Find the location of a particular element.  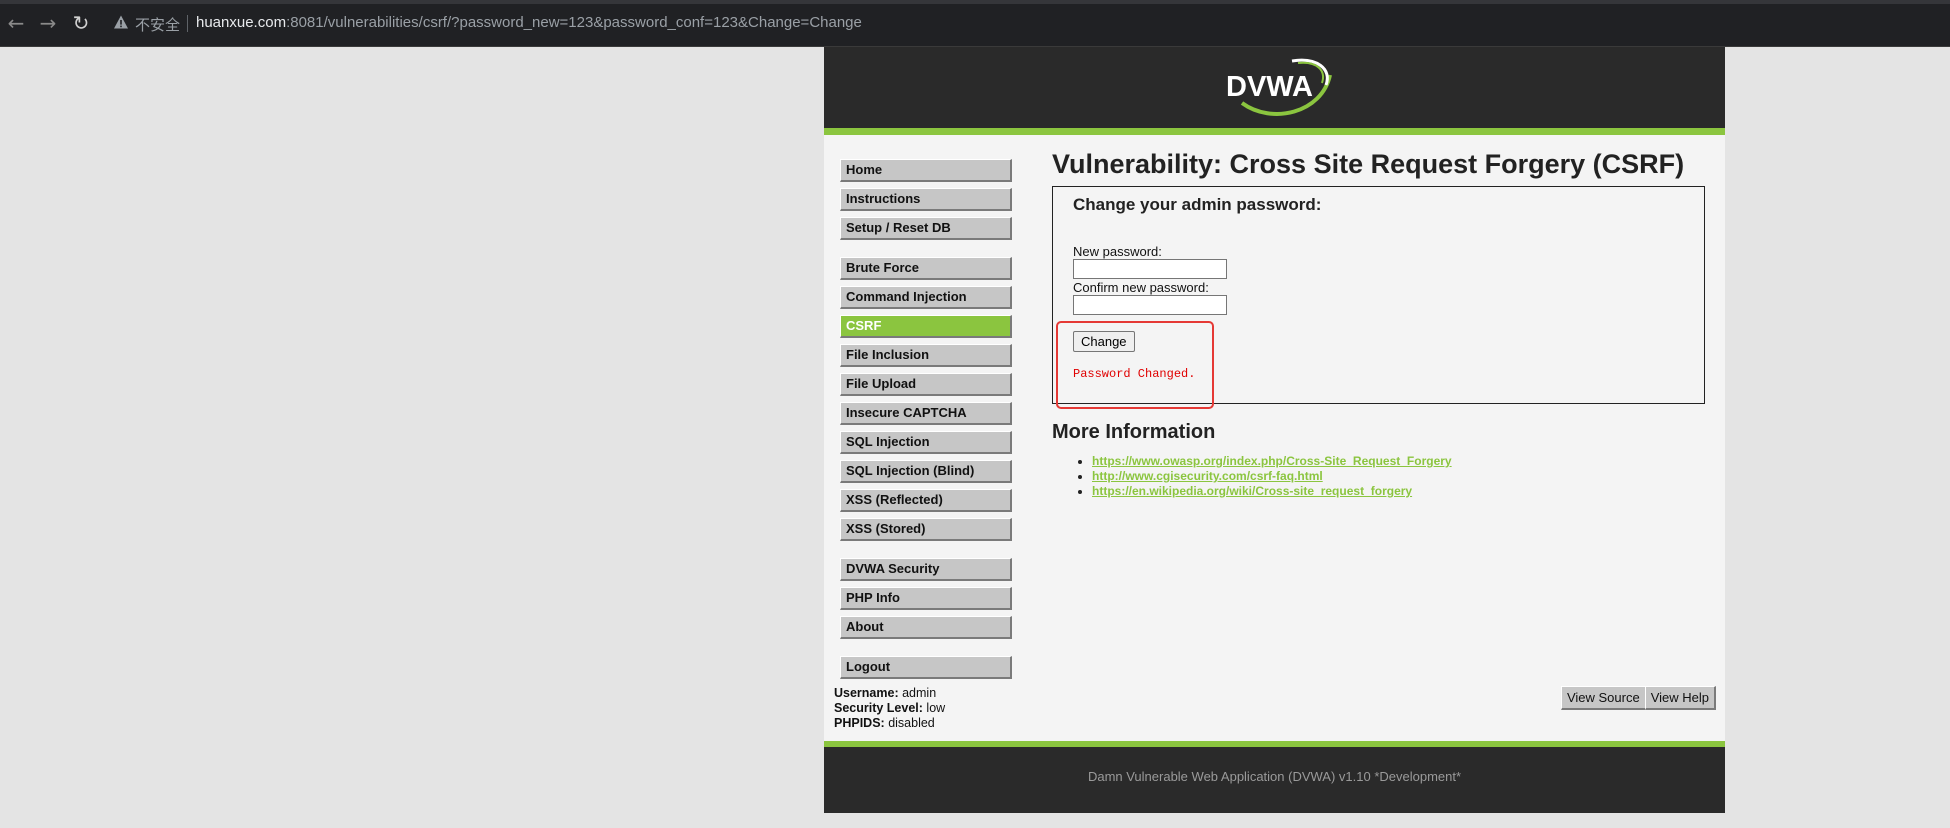

menu-group-main: Home Instructions Setup / Reset DB is located at coordinates (926, 199).